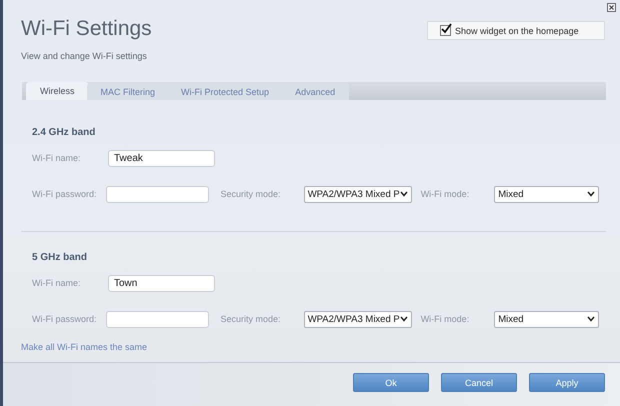 This screenshot has width=620, height=406. Describe the element at coordinates (445, 30) in the screenshot. I see `widget-checkbox` at that location.